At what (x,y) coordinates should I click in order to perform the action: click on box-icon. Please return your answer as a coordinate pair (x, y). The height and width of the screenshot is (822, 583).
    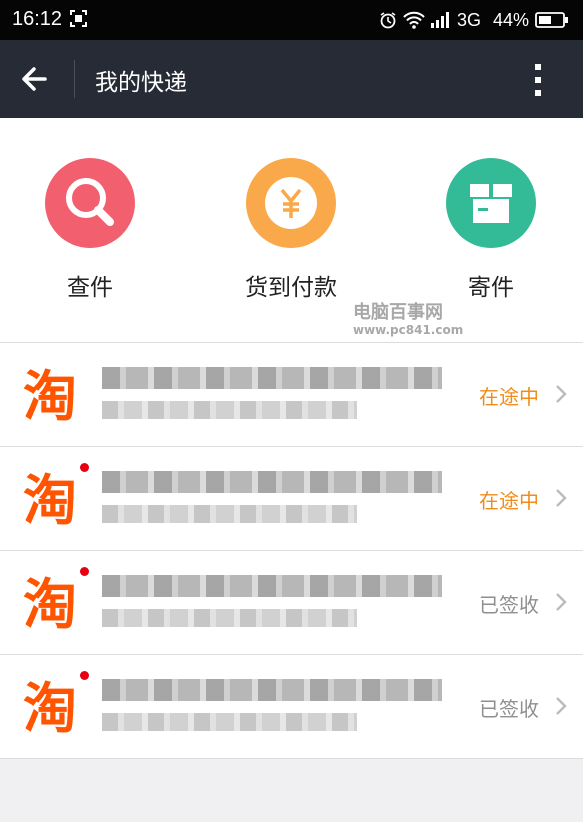
    Looking at the image, I should click on (491, 203).